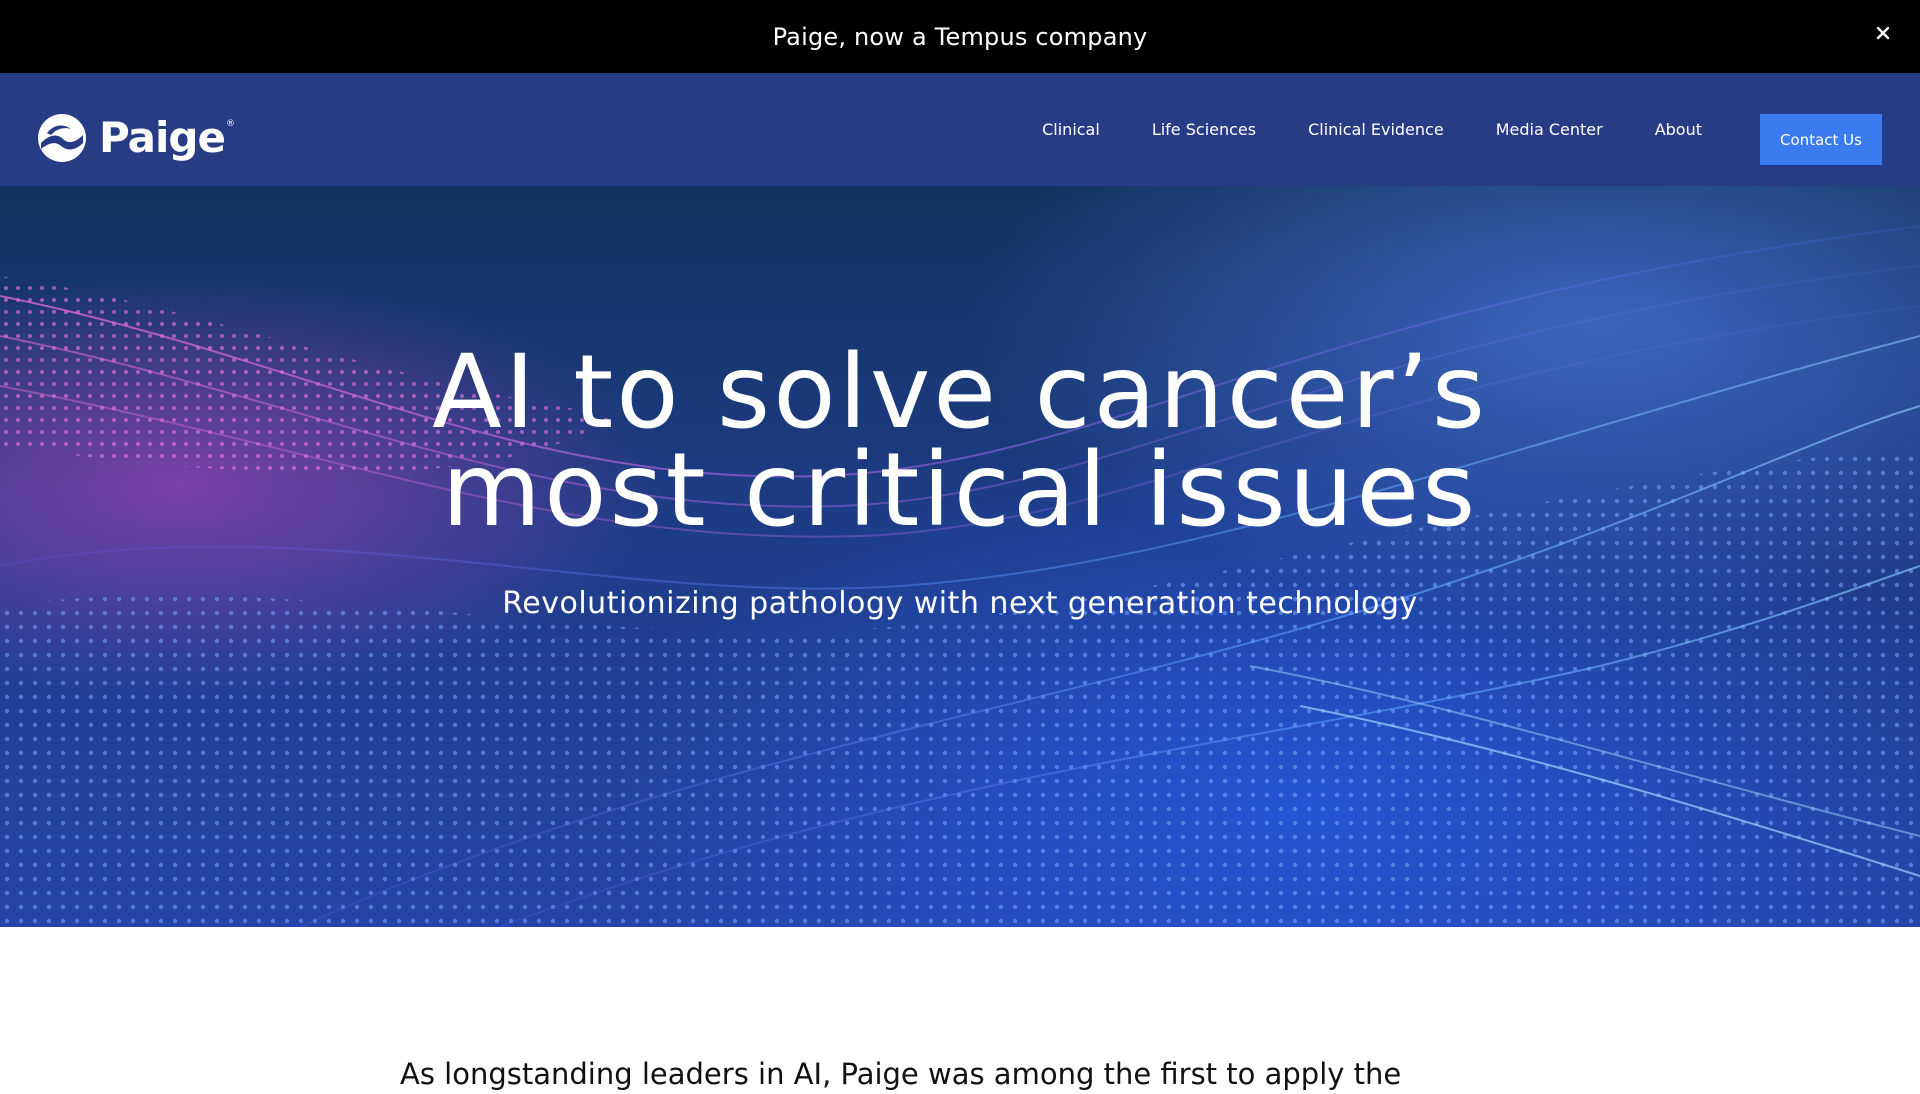 This screenshot has height=1094, width=1920. Describe the element at coordinates (1678, 129) in the screenshot. I see `nav-item-about: About` at that location.